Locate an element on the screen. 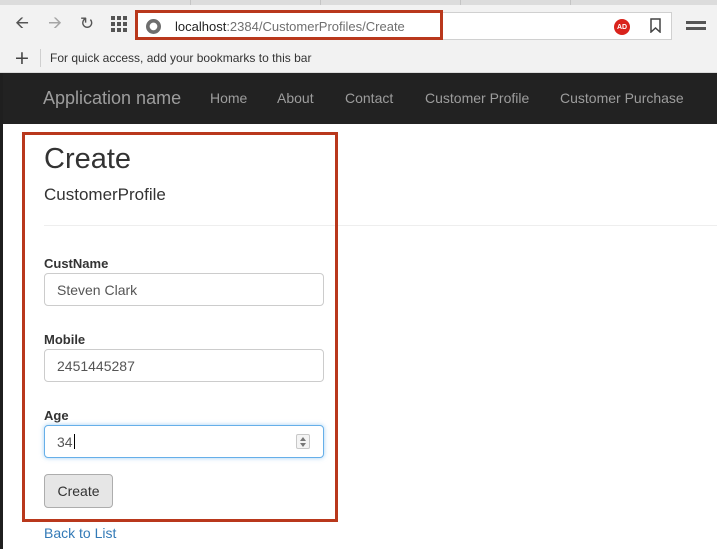 The image size is (717, 549). back-icon: 🡨 is located at coordinates (22, 24).